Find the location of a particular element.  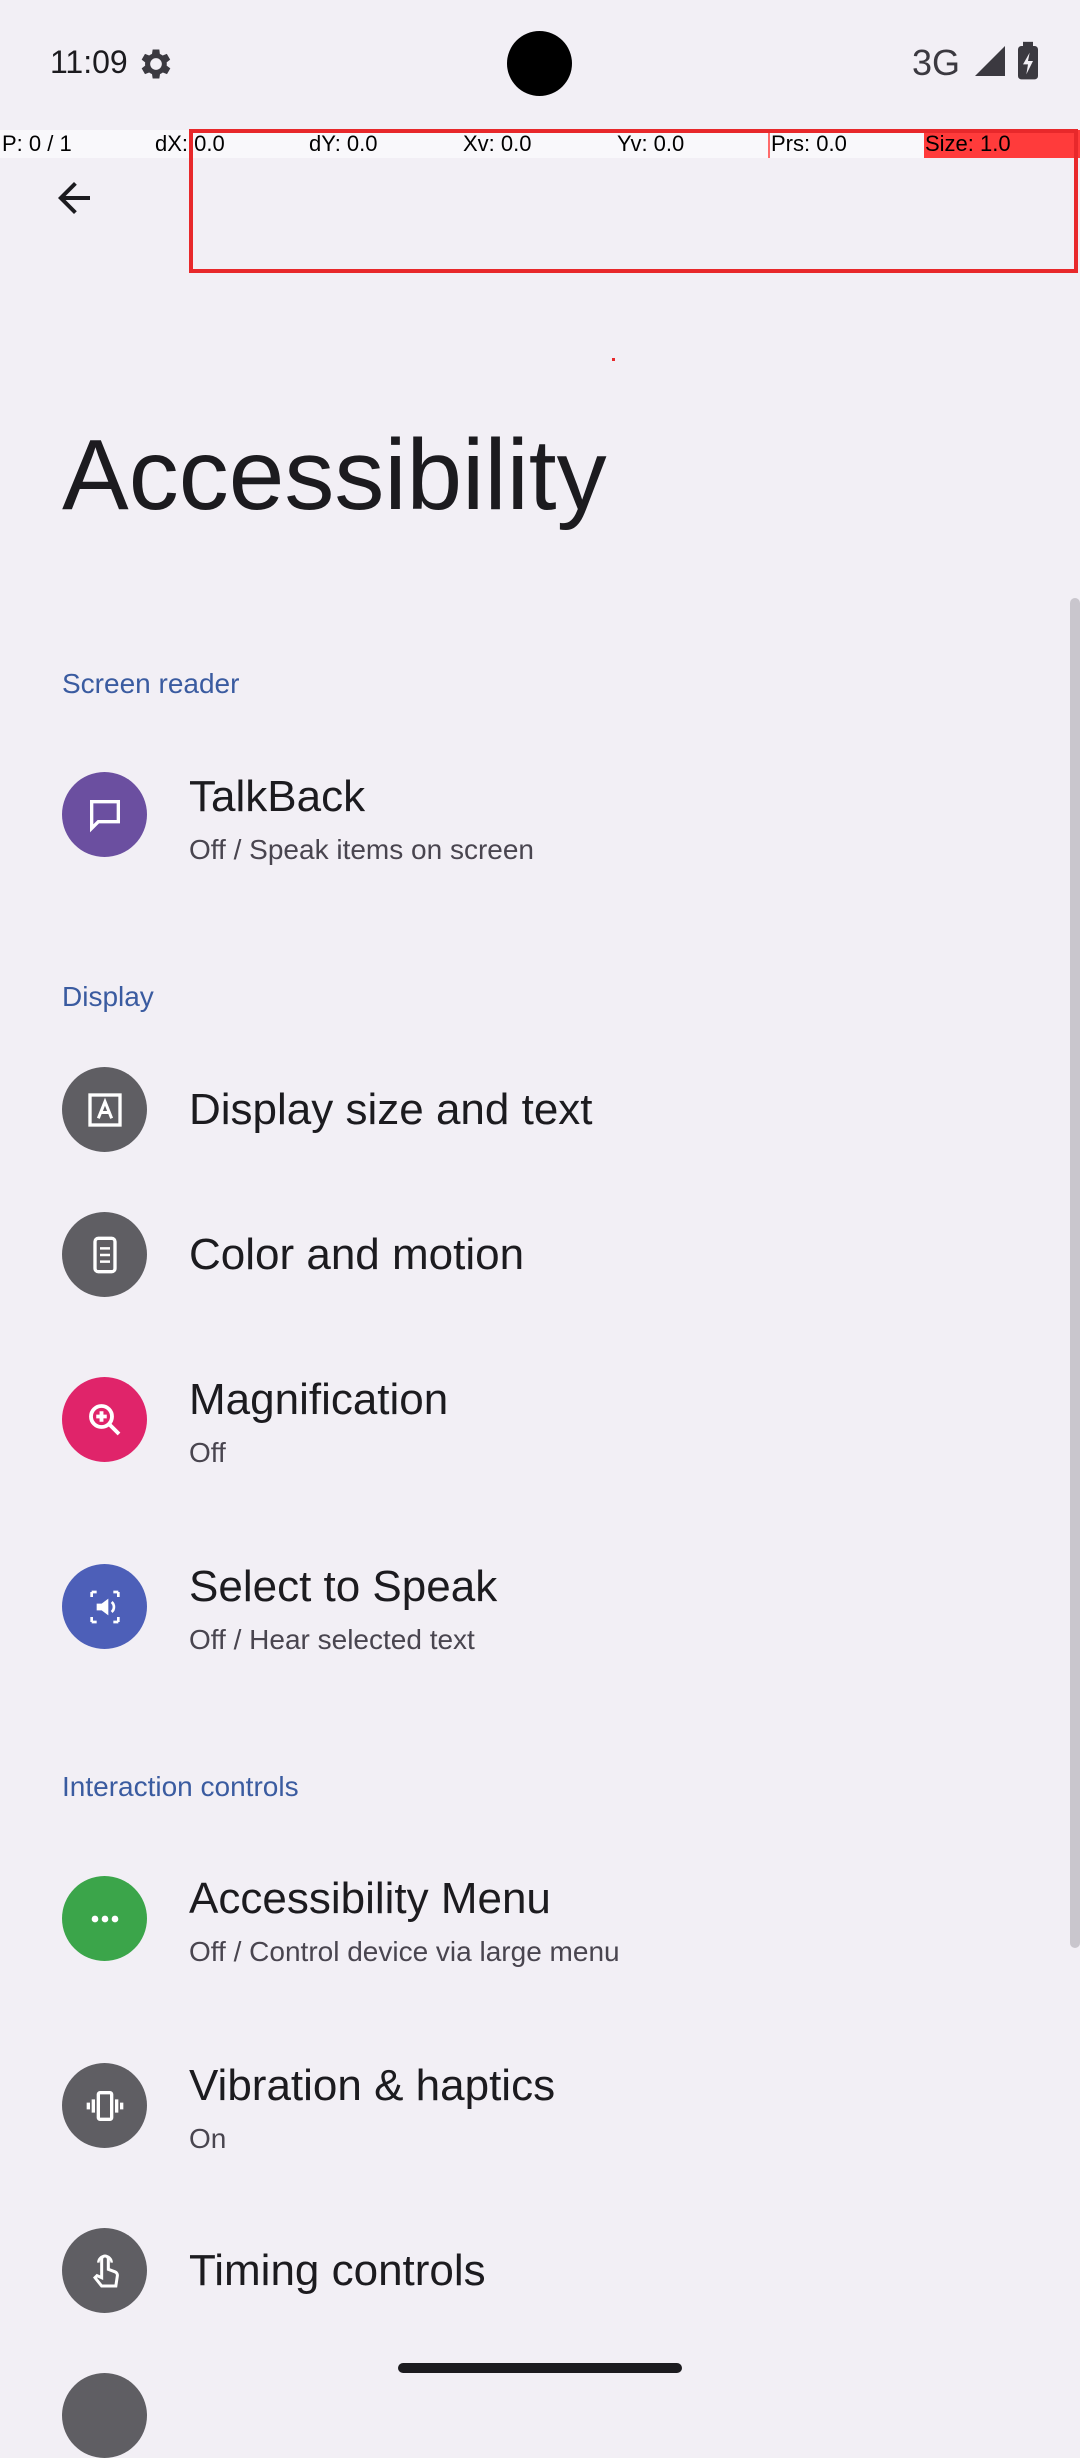

magnification-item: Magnification Off is located at coordinates (530, 1420).